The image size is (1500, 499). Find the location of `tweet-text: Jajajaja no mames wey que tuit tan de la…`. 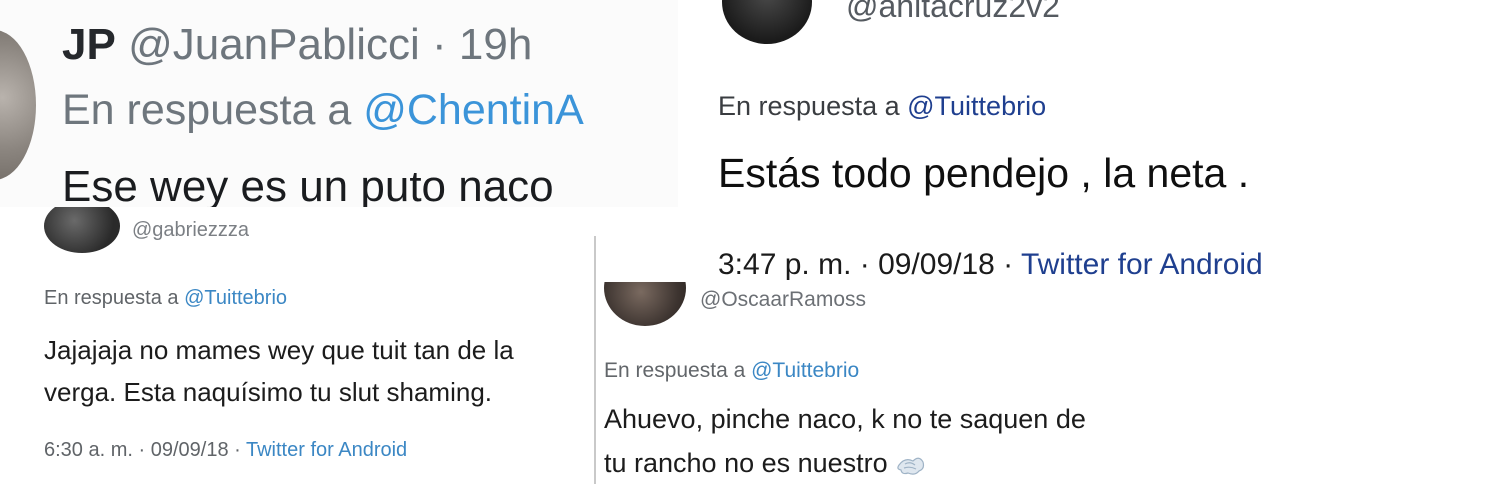

tweet-text: Jajajaja no mames wey que tuit tan de la… is located at coordinates (279, 371).